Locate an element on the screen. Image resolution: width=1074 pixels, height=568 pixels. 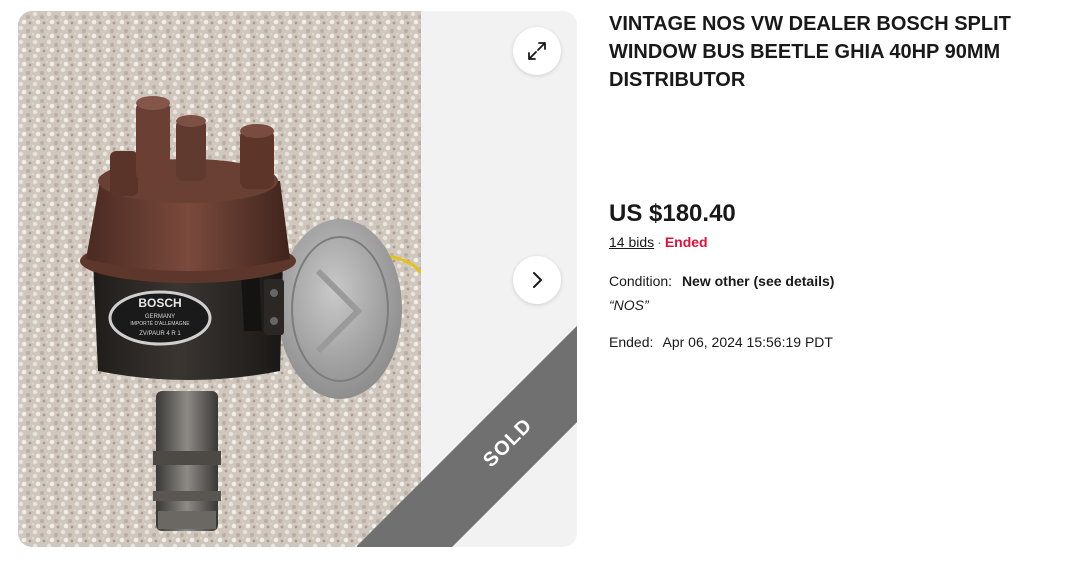
seller-note: “NOS” is located at coordinates (629, 305).